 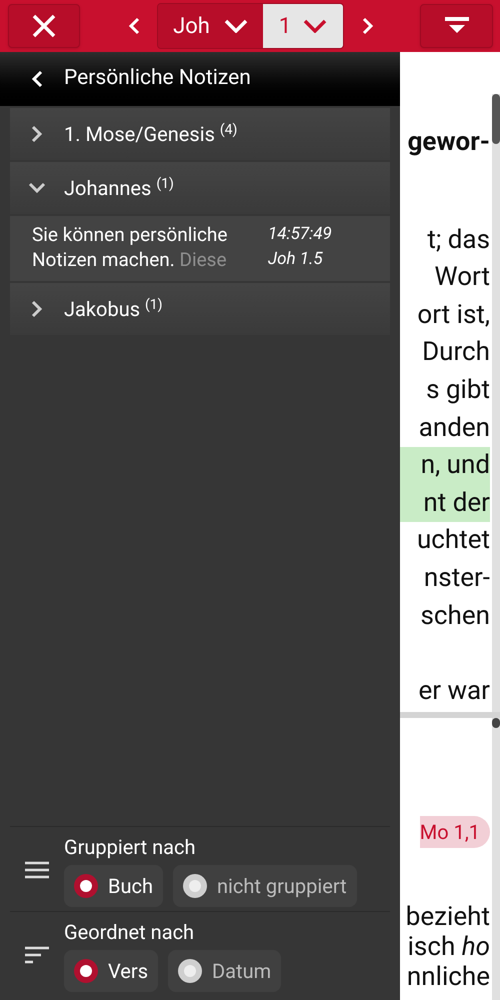 What do you see at coordinates (296, 259) in the screenshot?
I see `note-reference: Joh 1.5` at bounding box center [296, 259].